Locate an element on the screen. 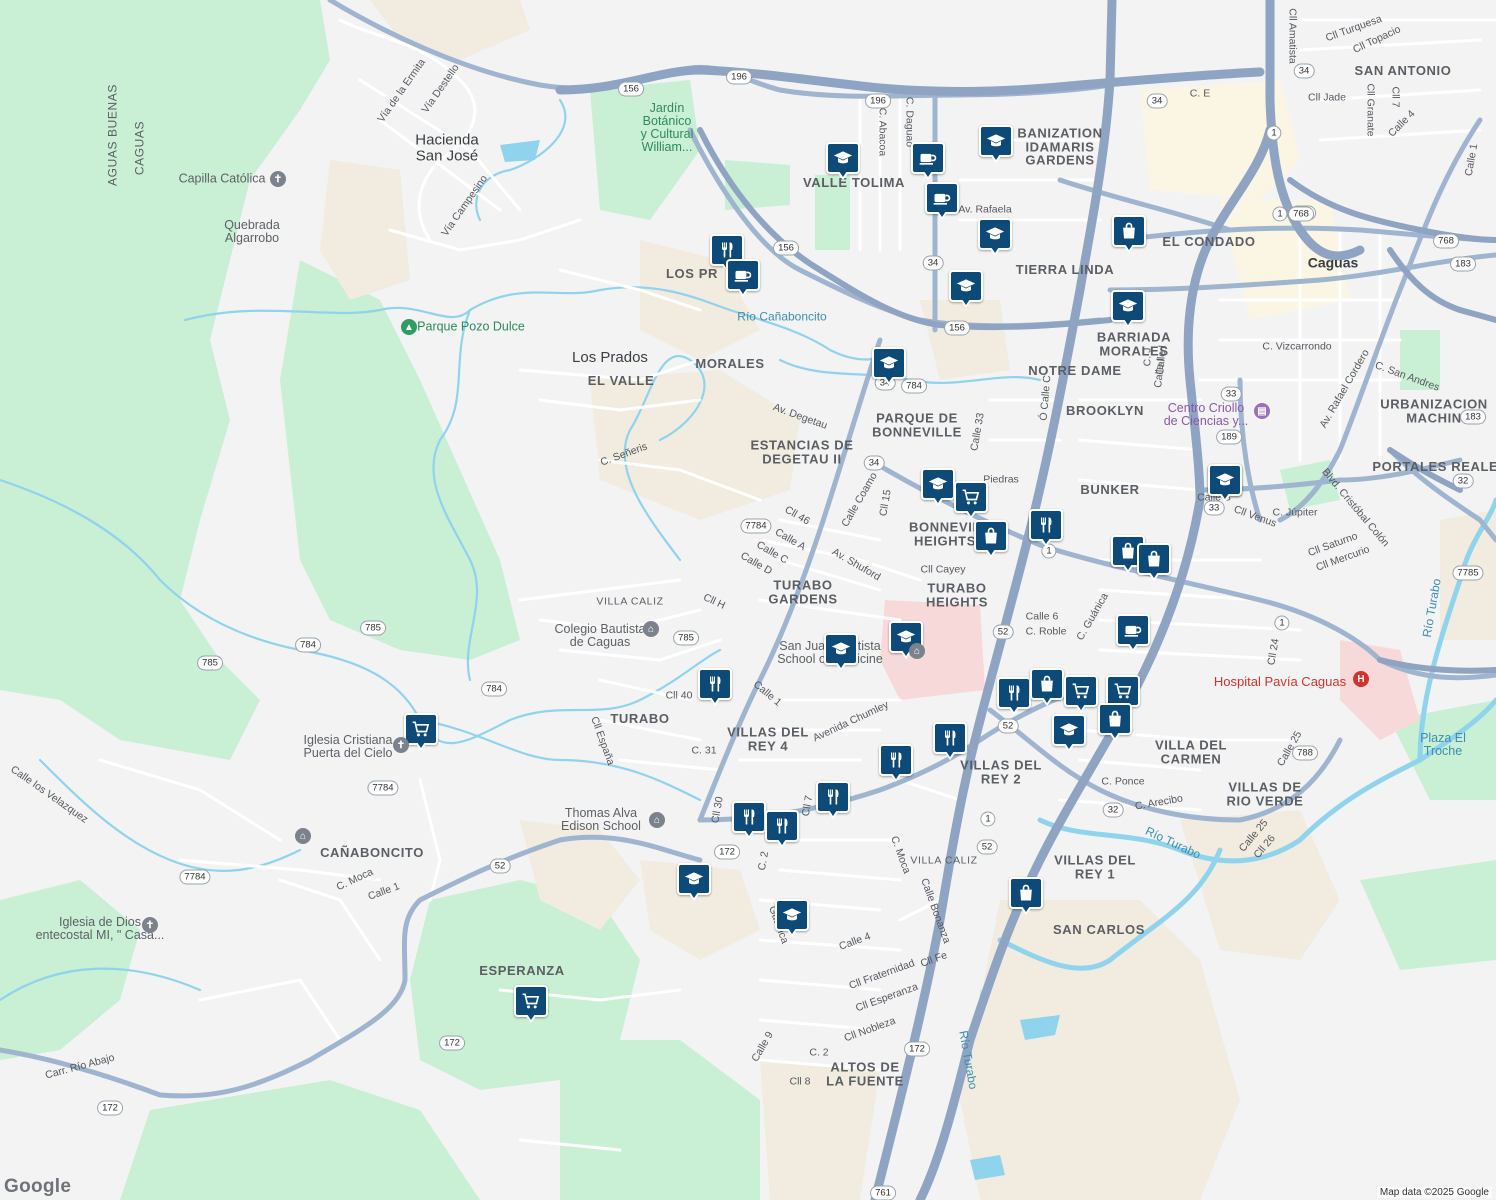 The image size is (1496, 1200). neighborhood-label: BUNKER is located at coordinates (1110, 490).